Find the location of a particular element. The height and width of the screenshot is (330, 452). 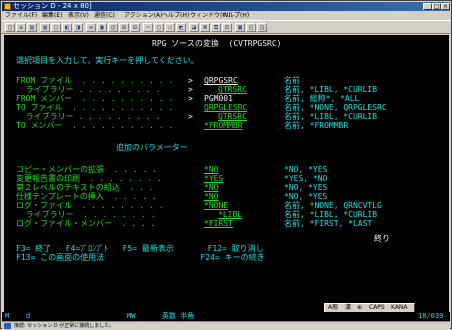

new-session-icon: □ is located at coordinates (10, 27).